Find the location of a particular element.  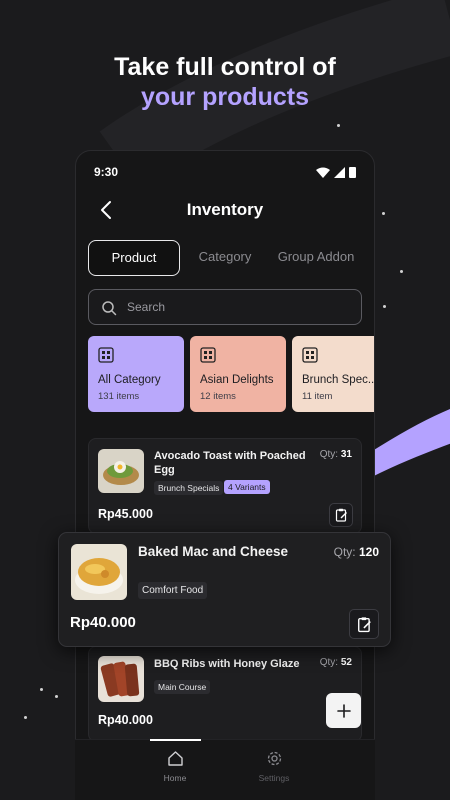

promo-line-2: your products is located at coordinates (225, 97).